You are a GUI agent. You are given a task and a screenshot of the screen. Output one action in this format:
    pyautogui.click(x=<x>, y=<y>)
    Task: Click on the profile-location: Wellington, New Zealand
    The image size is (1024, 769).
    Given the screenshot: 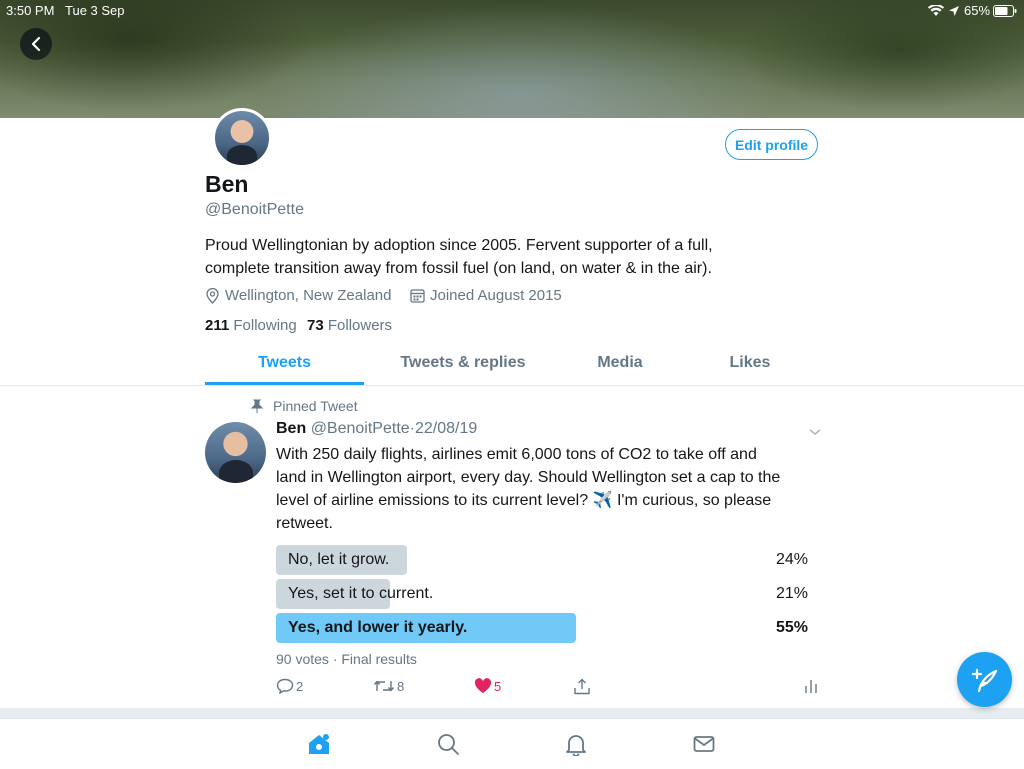 What is the action you would take?
    pyautogui.click(x=298, y=295)
    